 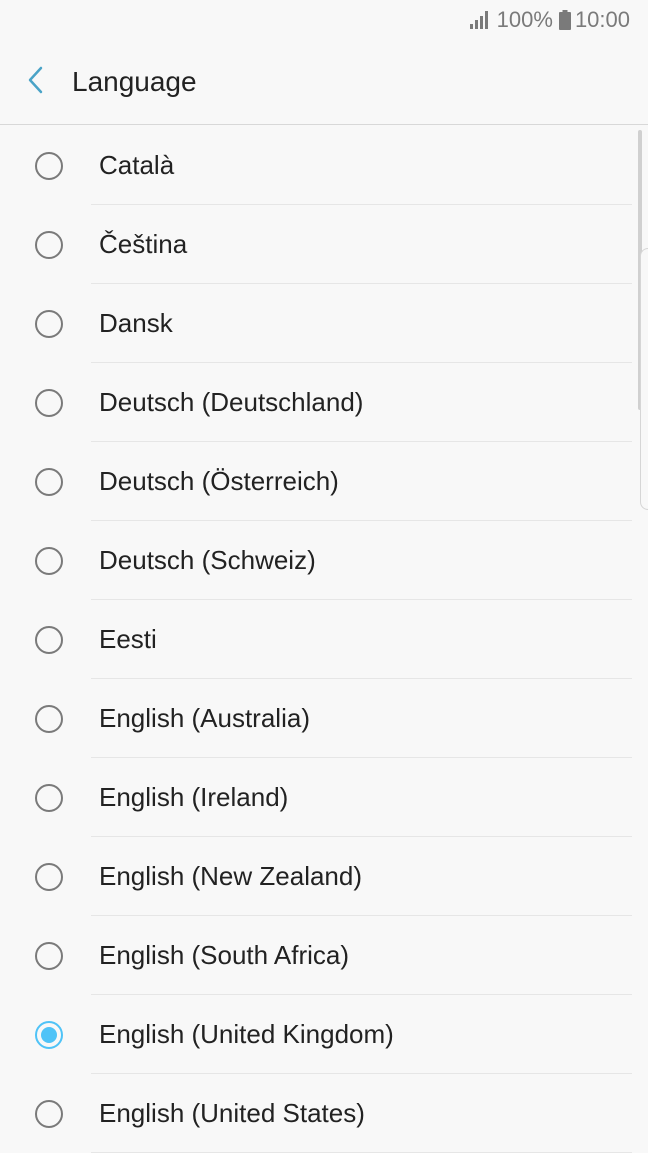 I want to click on battery-percent: 100%, so click(x=524, y=19).